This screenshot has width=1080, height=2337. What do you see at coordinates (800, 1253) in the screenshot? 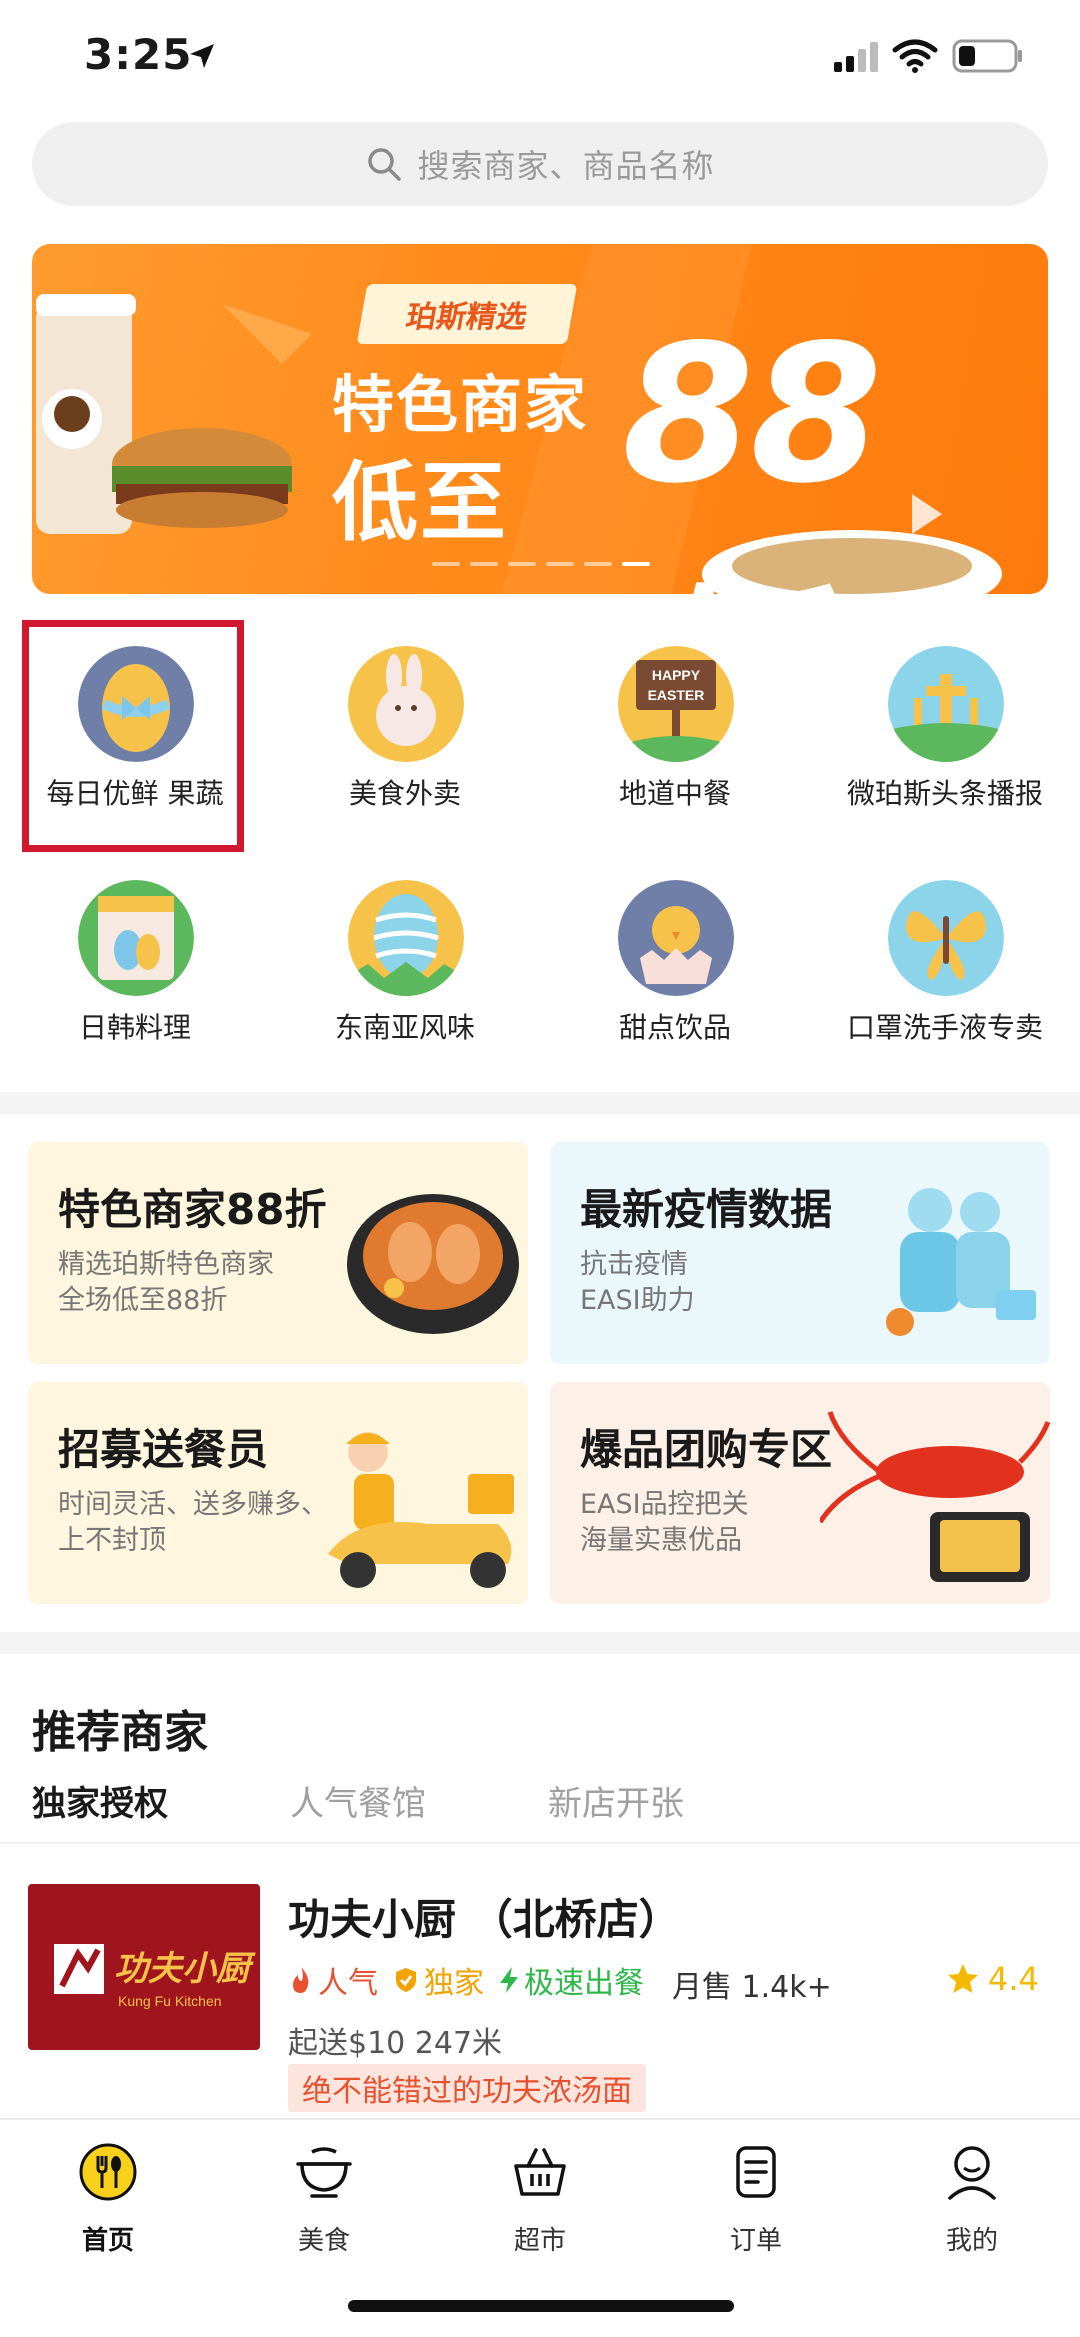
I see `promo-card-epidemic-data: 最新疫情数据 抗击疫情 EASI助力` at bounding box center [800, 1253].